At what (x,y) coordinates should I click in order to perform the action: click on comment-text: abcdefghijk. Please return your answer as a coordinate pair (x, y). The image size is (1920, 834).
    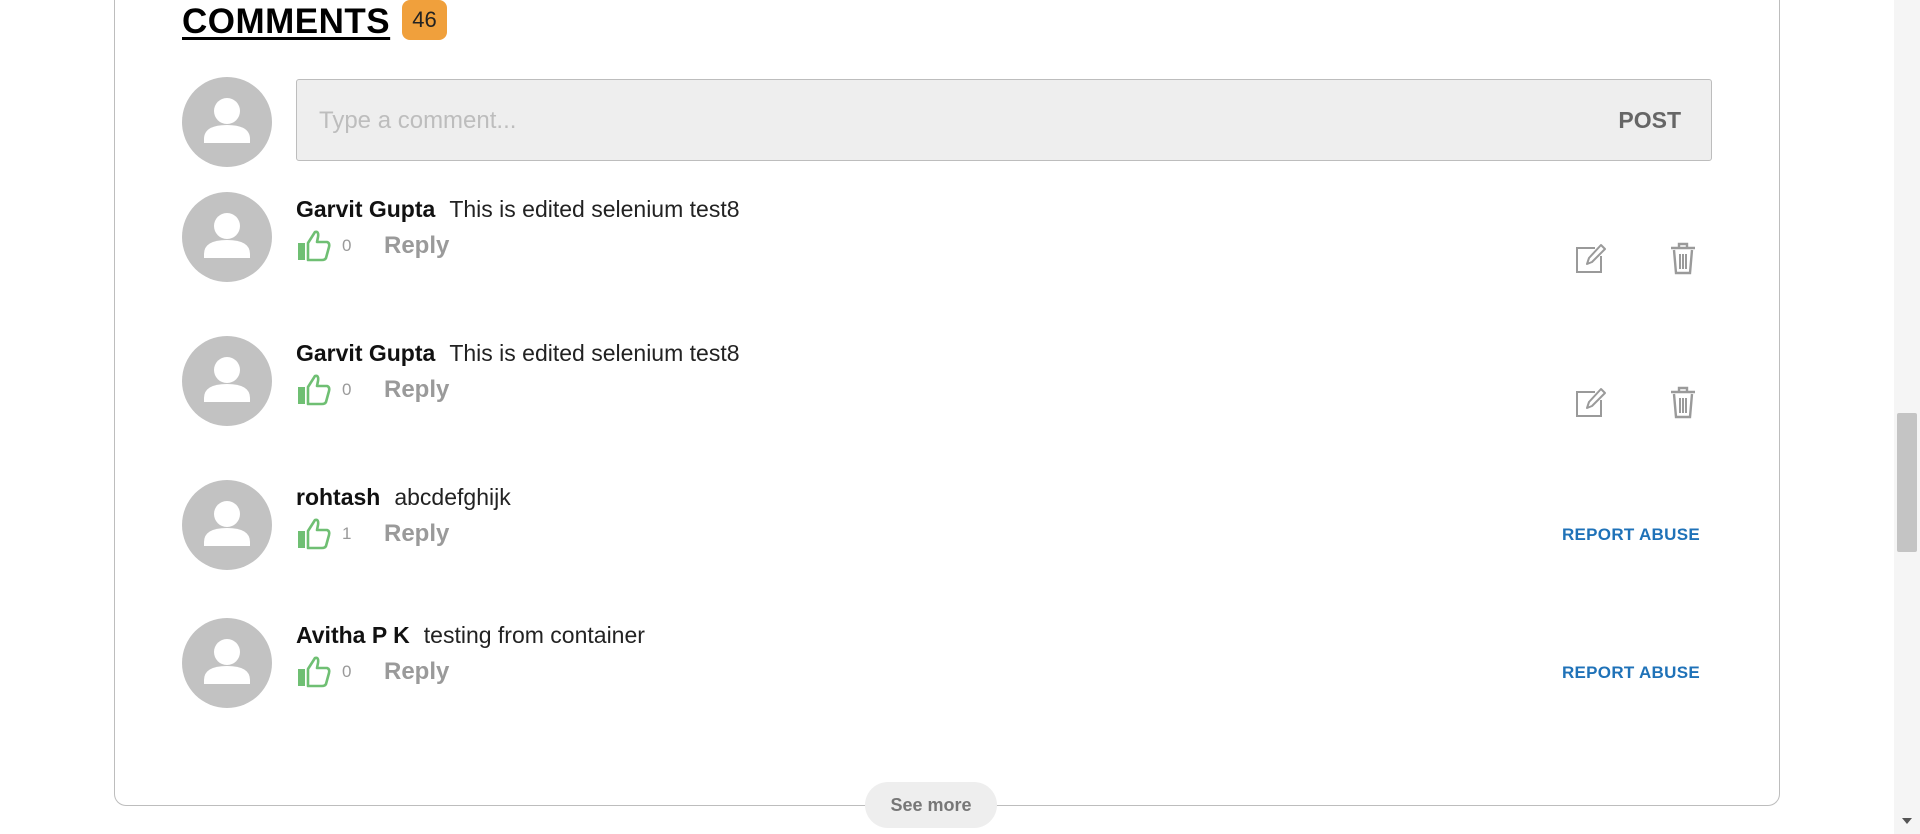
    Looking at the image, I should click on (452, 497).